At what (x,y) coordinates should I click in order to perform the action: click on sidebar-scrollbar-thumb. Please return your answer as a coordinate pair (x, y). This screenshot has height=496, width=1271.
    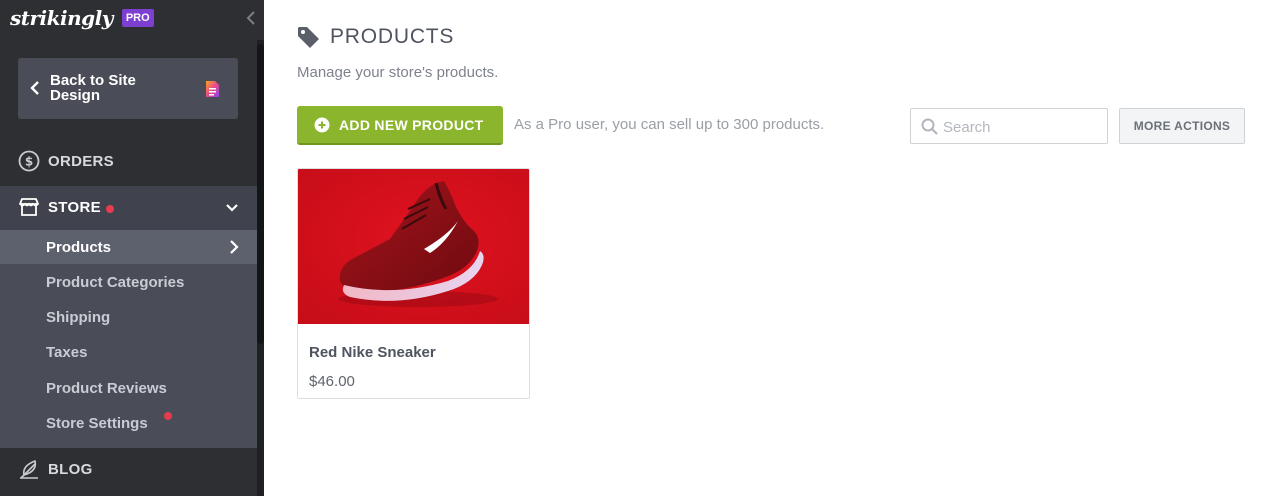
    Looking at the image, I should click on (260, 194).